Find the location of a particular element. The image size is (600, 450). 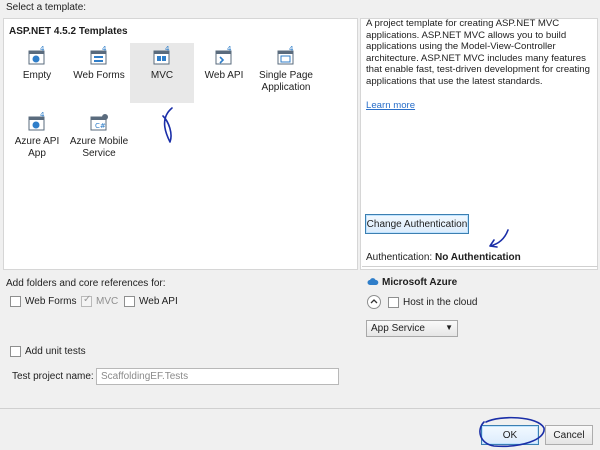

arrow-to-mvc-annotation is located at coordinates (167, 125).